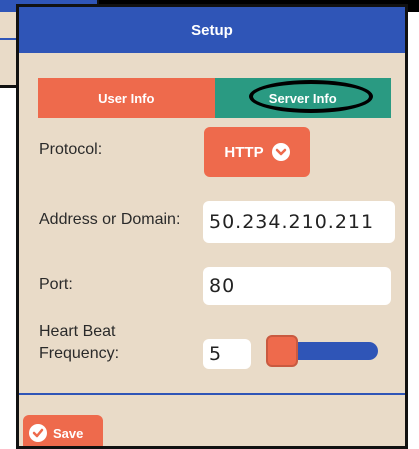 The height and width of the screenshot is (449, 419). I want to click on heartbeat-slider-handle, so click(282, 351).